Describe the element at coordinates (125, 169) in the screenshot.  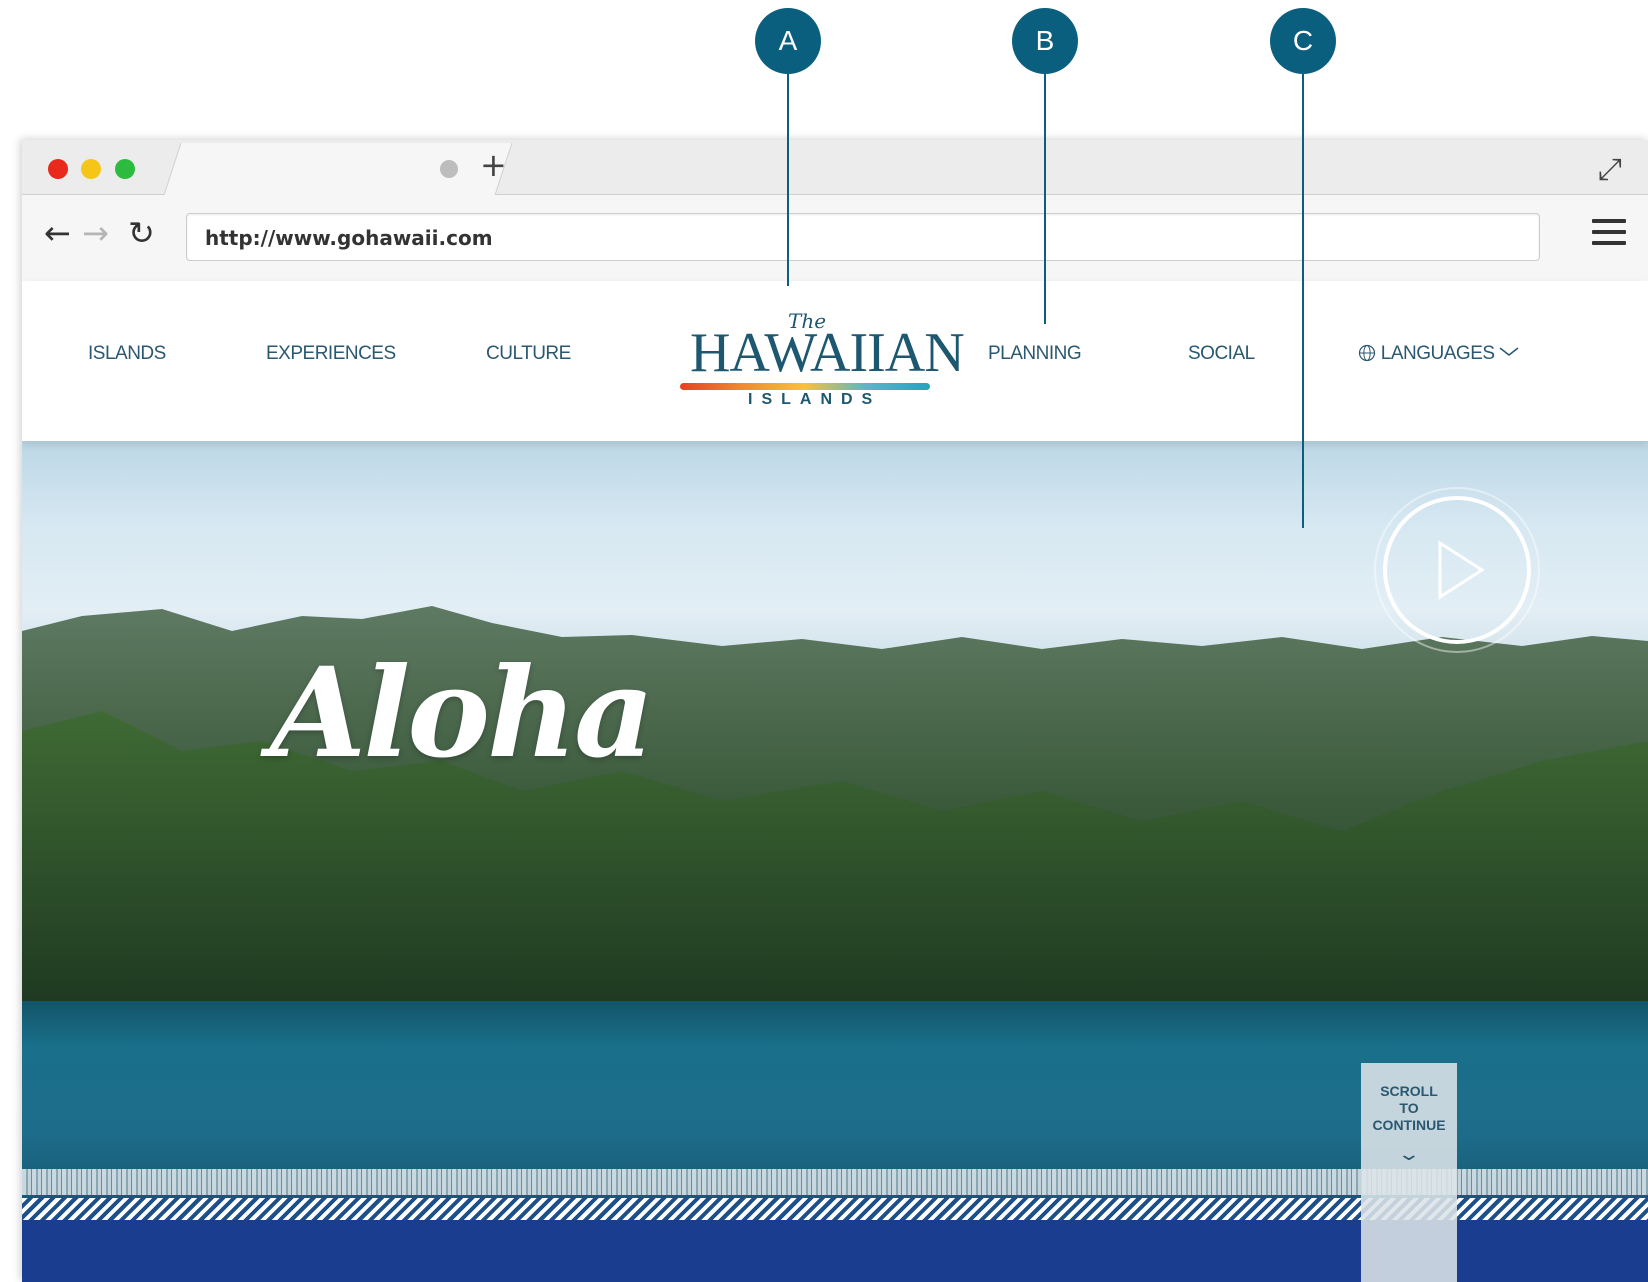
I see `zoom-window-button` at that location.